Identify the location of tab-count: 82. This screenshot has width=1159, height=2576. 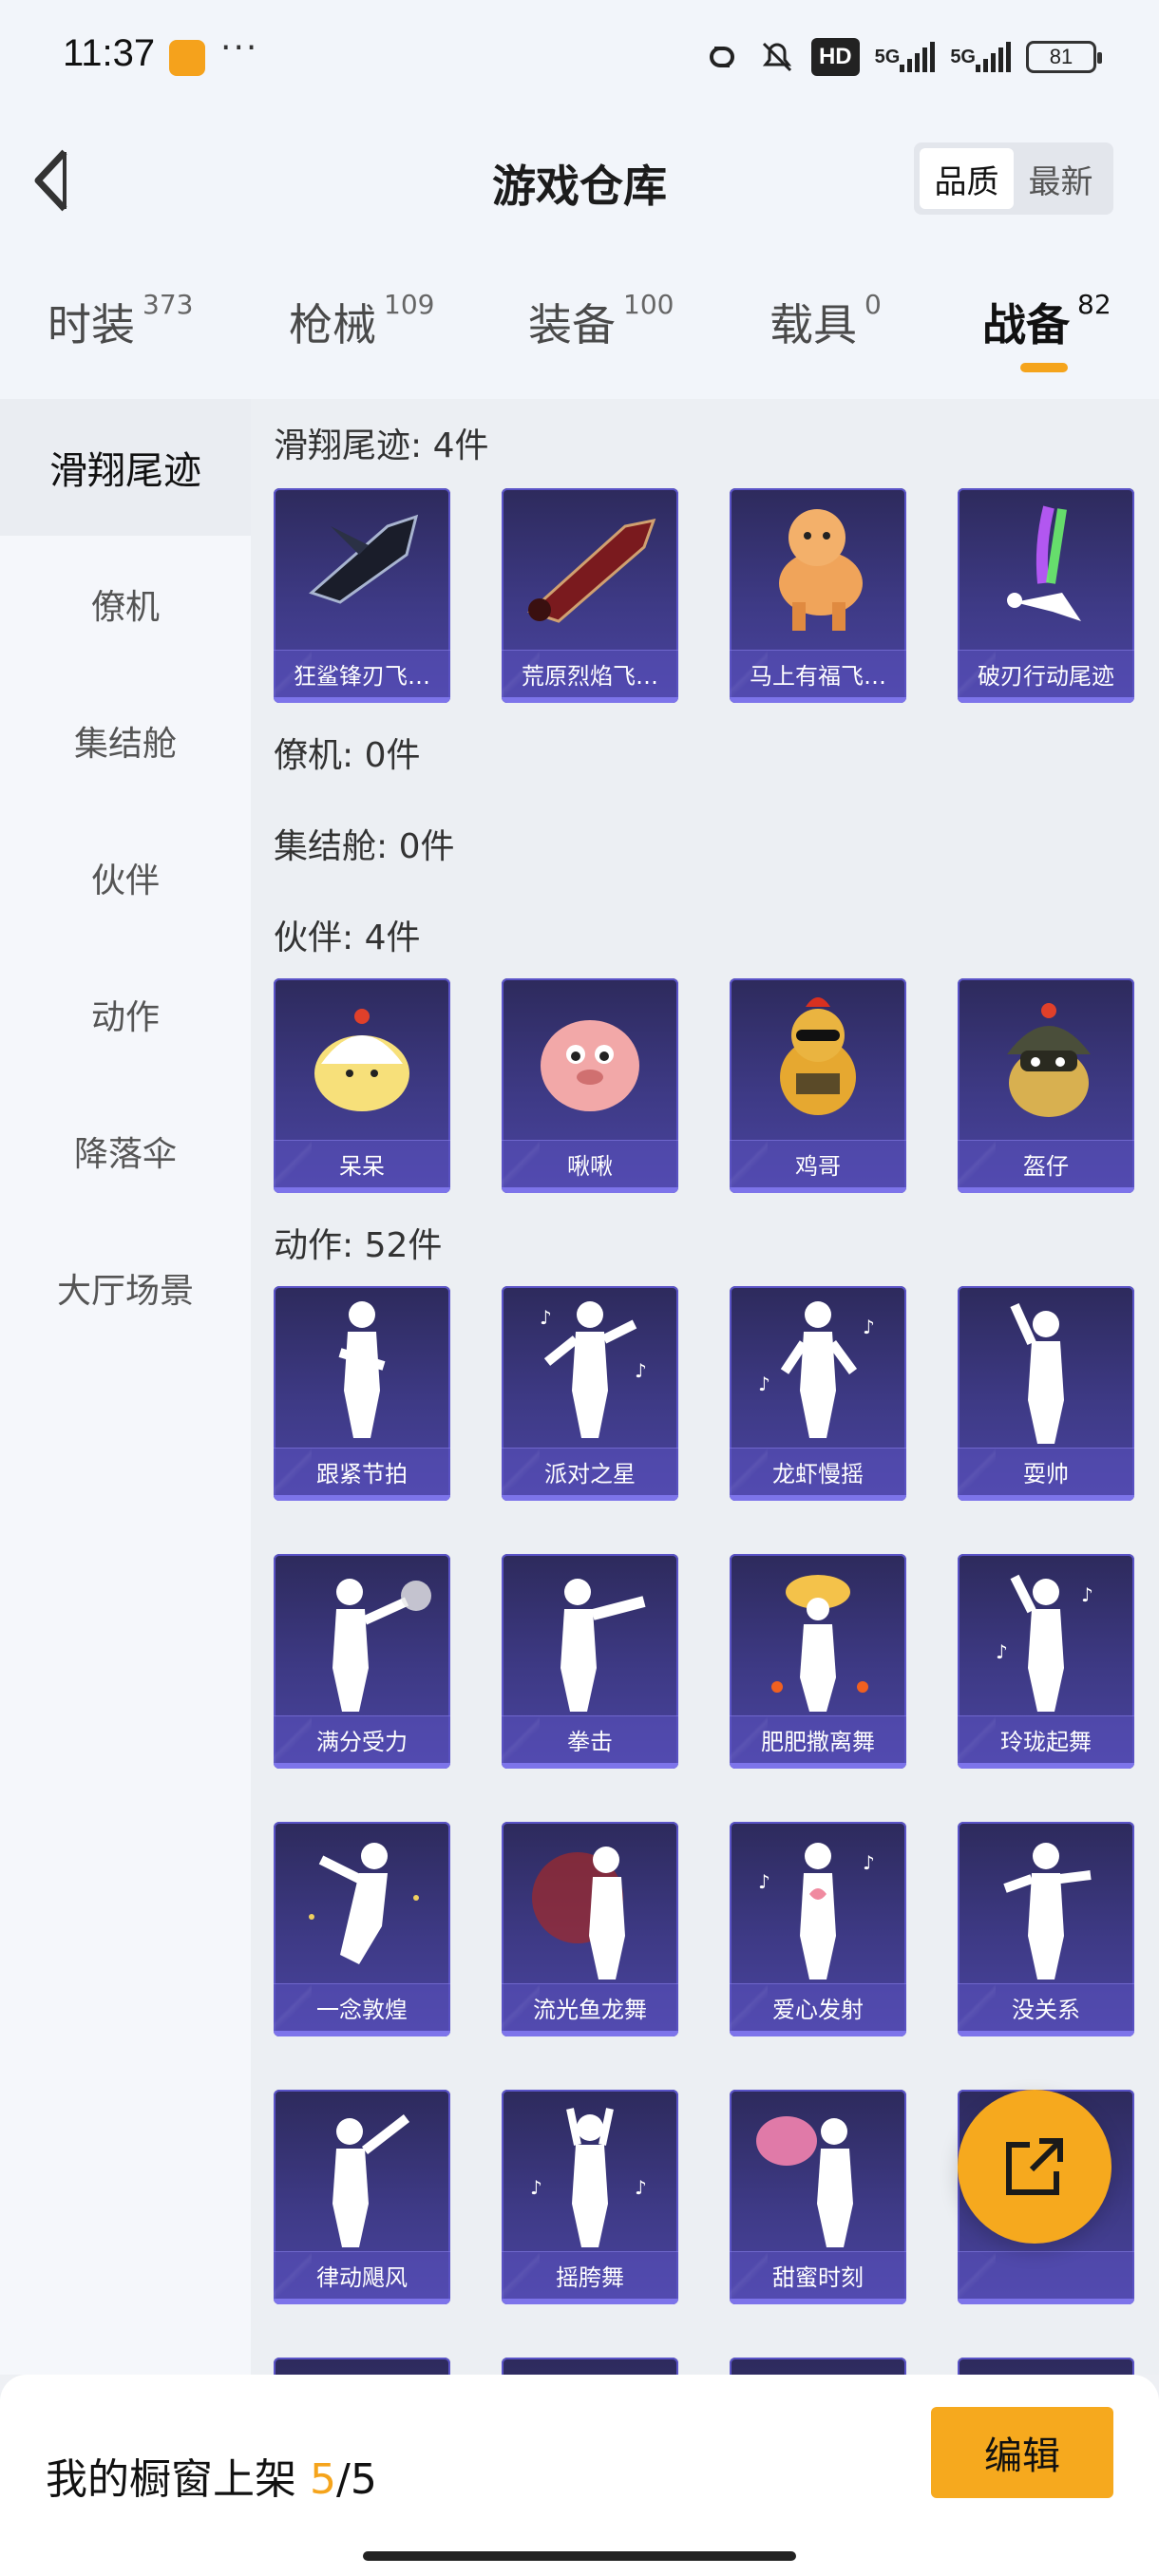
(1094, 304).